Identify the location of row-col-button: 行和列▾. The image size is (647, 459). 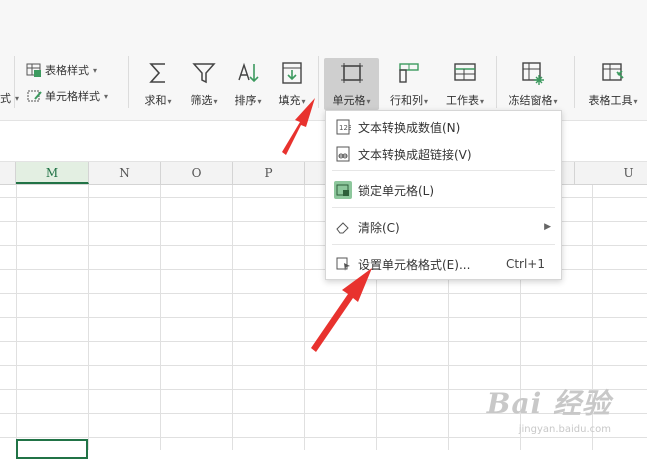
(409, 84).